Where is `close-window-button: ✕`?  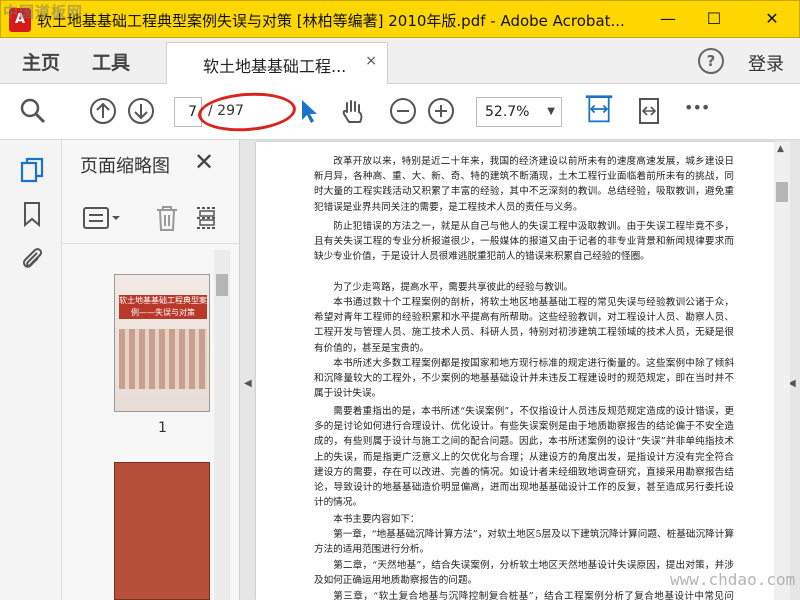
close-window-button: ✕ is located at coordinates (772, 19).